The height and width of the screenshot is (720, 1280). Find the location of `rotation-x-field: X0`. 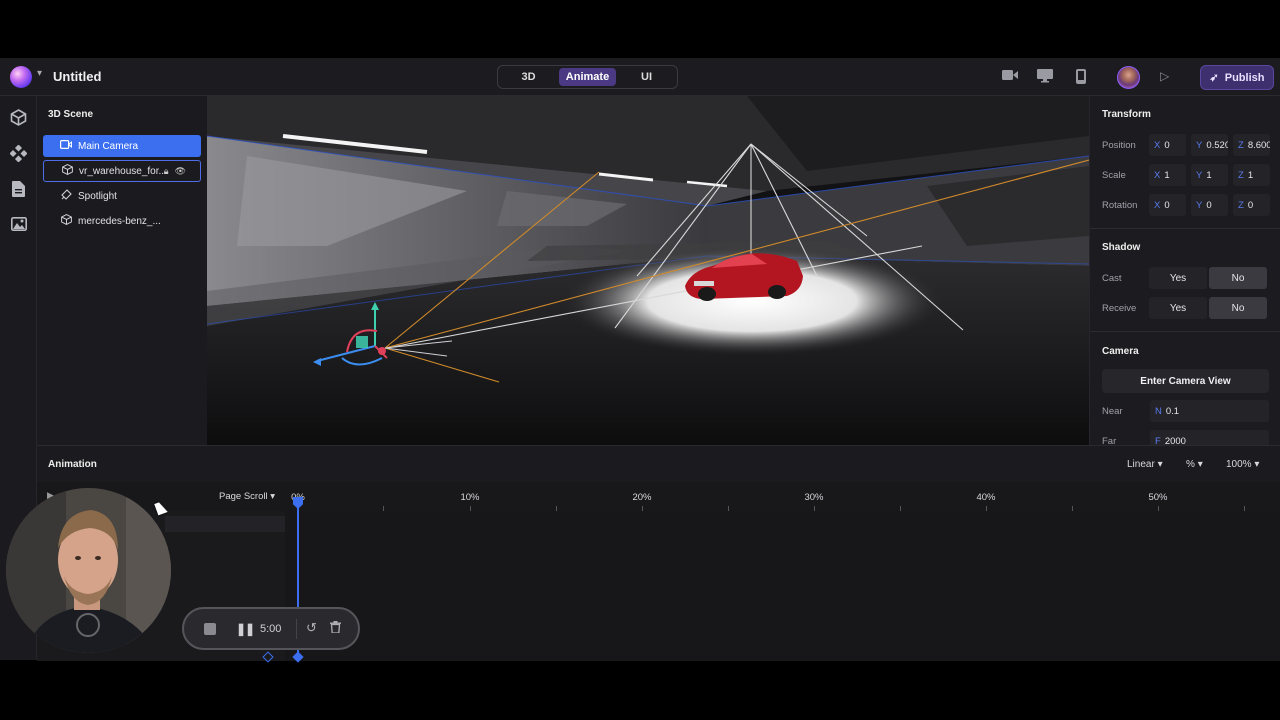

rotation-x-field: X0 is located at coordinates (1167, 205).